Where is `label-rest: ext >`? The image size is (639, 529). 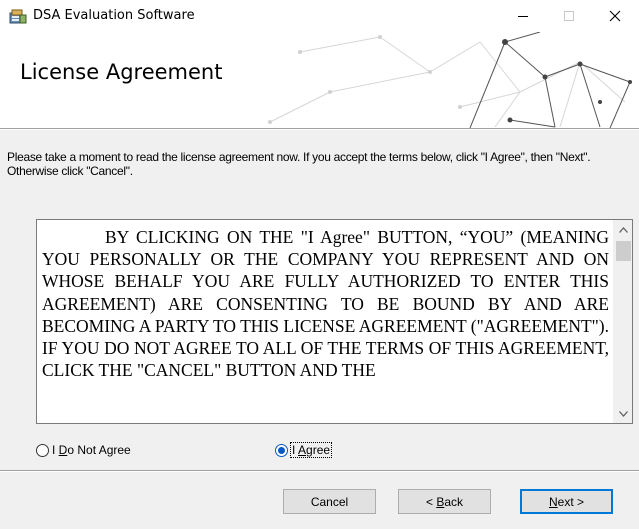 label-rest: ext > is located at coordinates (571, 501).